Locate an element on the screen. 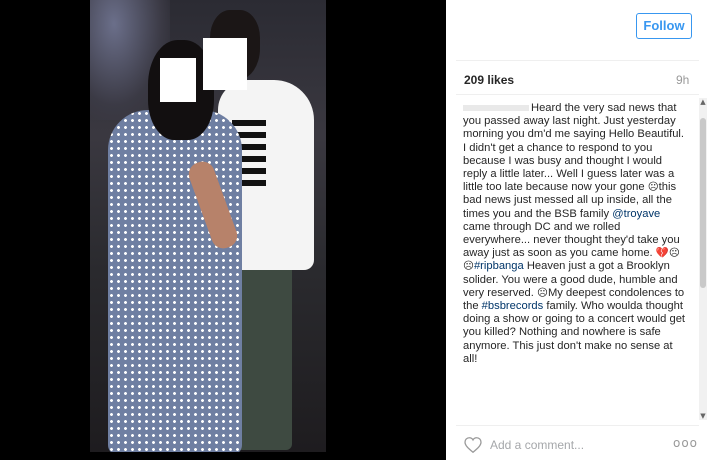  post-time: 9h is located at coordinates (682, 80).